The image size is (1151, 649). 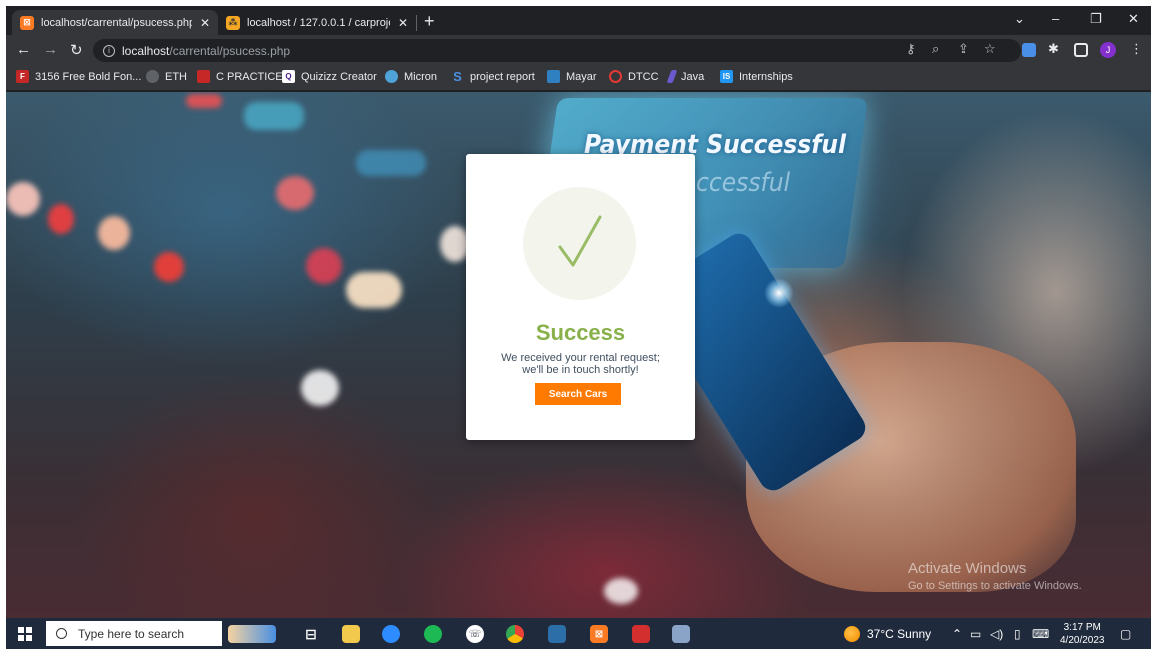 I want to click on success-message-line: we'll be in touch shortly!, so click(x=580, y=370).